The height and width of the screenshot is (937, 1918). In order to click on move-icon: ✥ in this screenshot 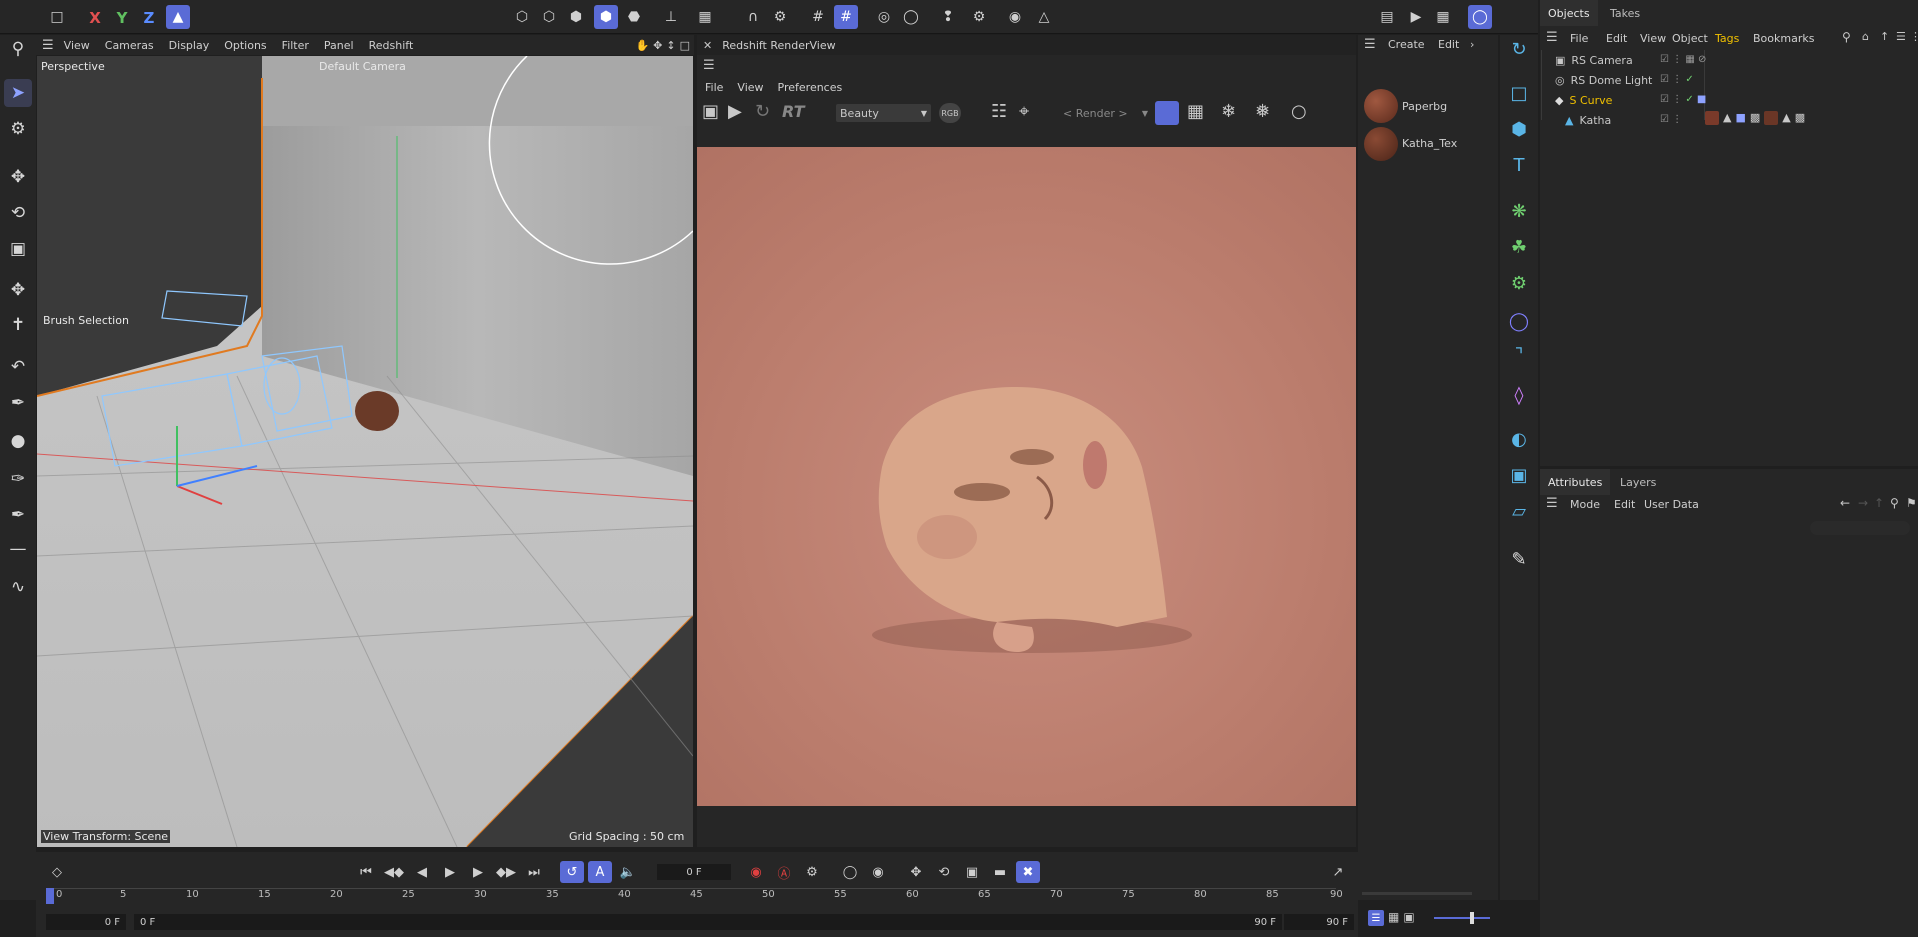, I will do `click(18, 177)`.